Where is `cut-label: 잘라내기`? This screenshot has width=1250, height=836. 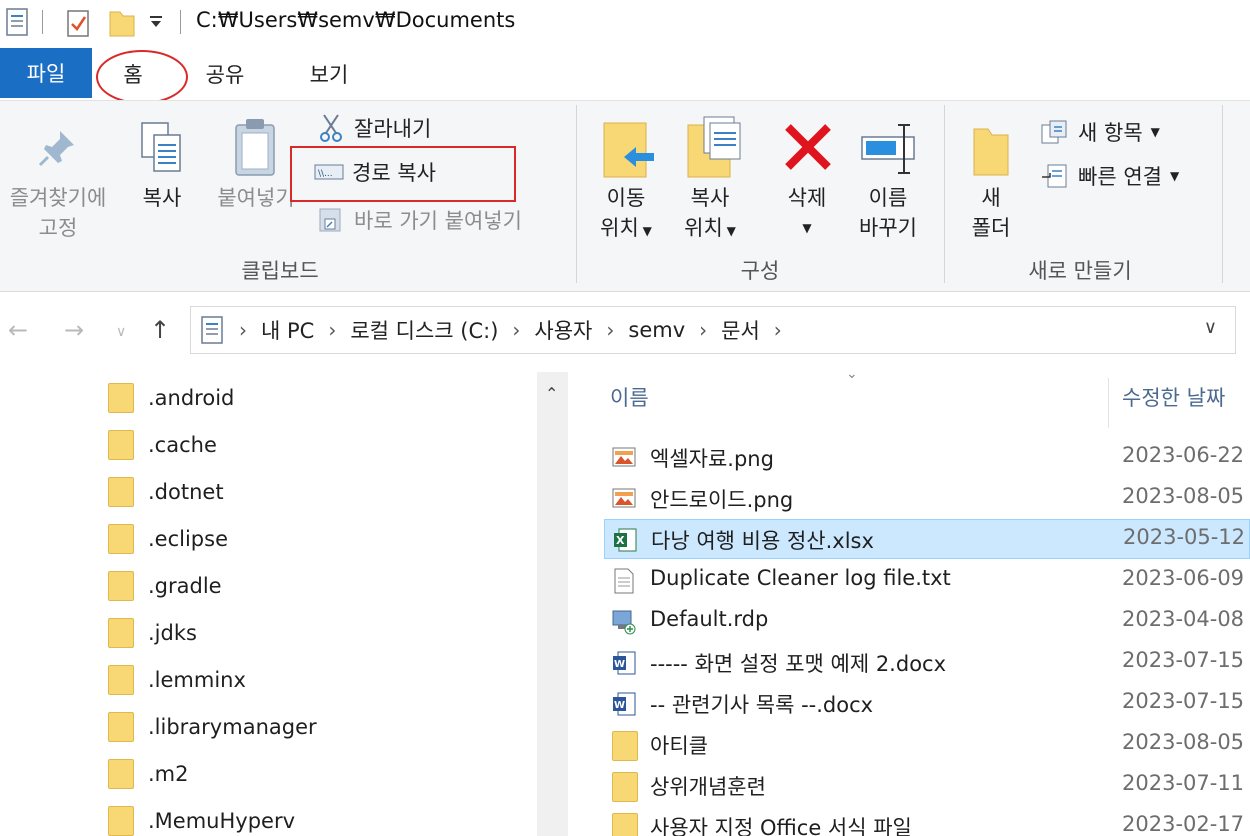 cut-label: 잘라내기 is located at coordinates (393, 129).